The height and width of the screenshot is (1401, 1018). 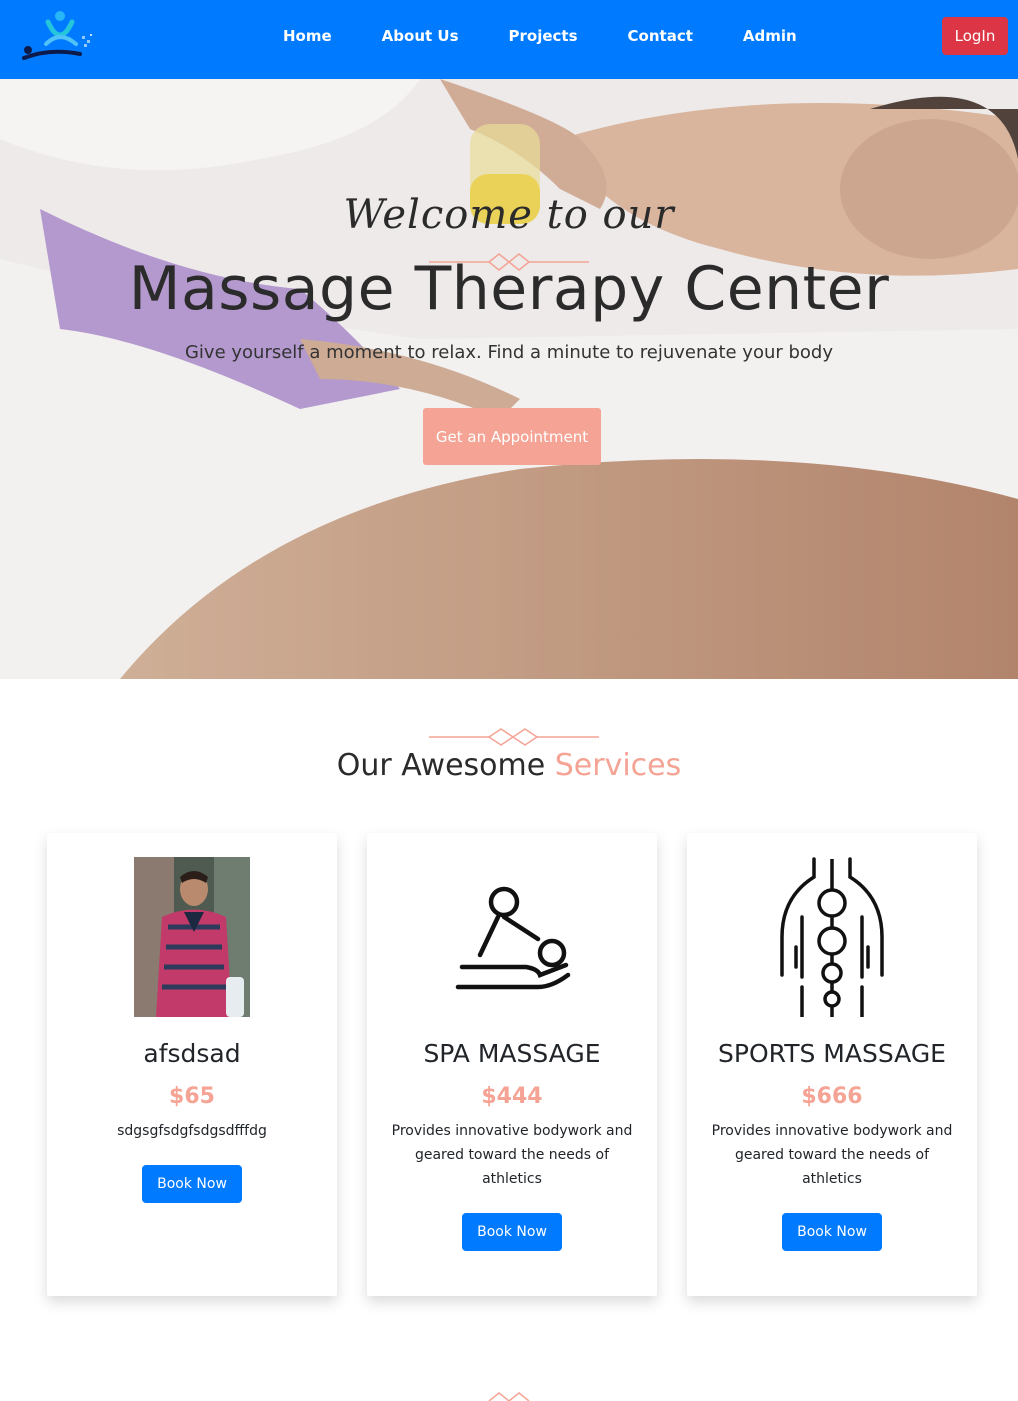 I want to click on service-price: $65, so click(x=192, y=1096).